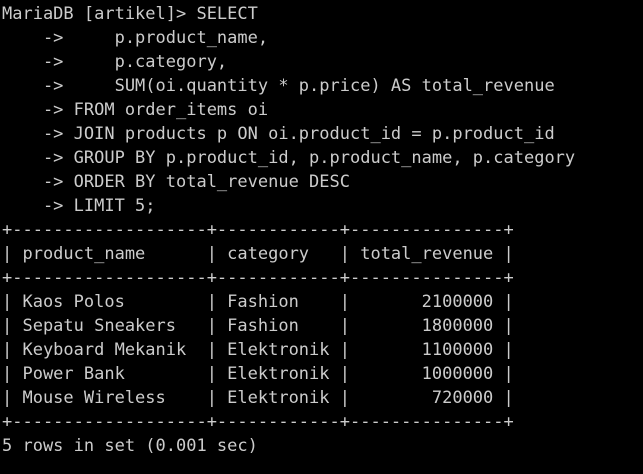  I want to click on sql-continuation-line: -> ORDER BY total_revenue DESC, so click(176, 182).